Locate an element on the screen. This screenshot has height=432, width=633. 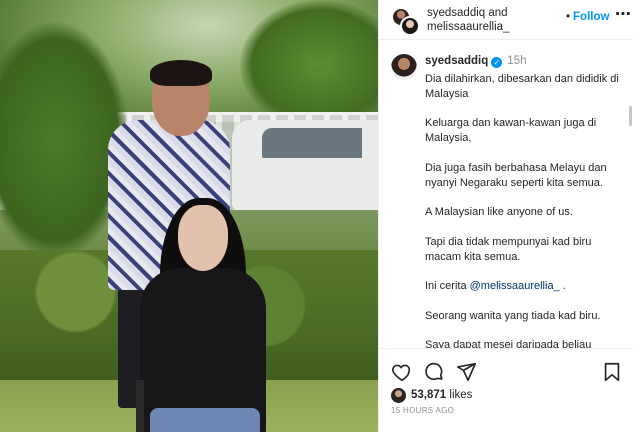
mention-prefix: Ini cerita is located at coordinates (447, 286).